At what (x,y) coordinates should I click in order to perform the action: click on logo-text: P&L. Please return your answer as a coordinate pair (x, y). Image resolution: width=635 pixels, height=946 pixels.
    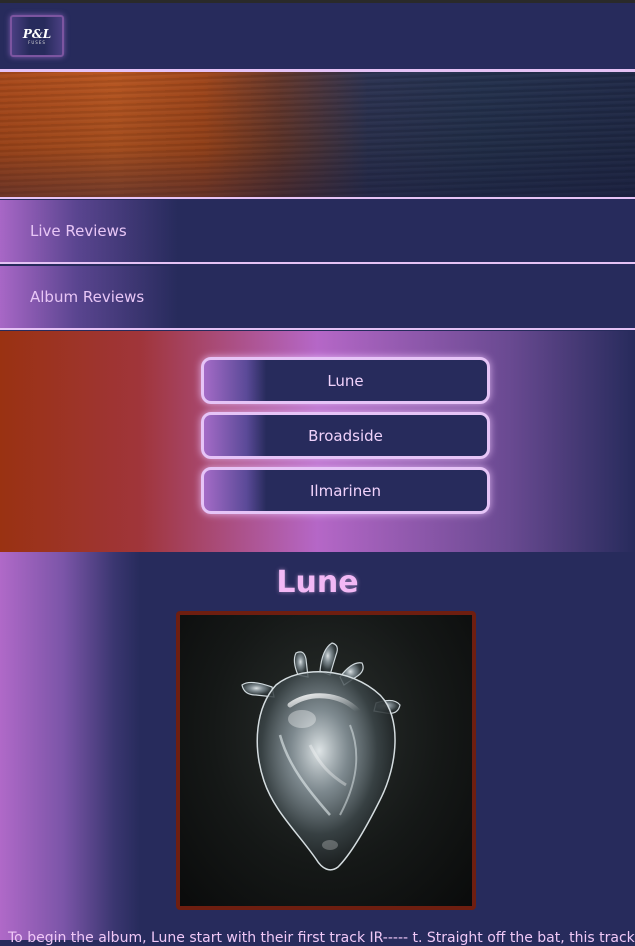
    Looking at the image, I should click on (37, 33).